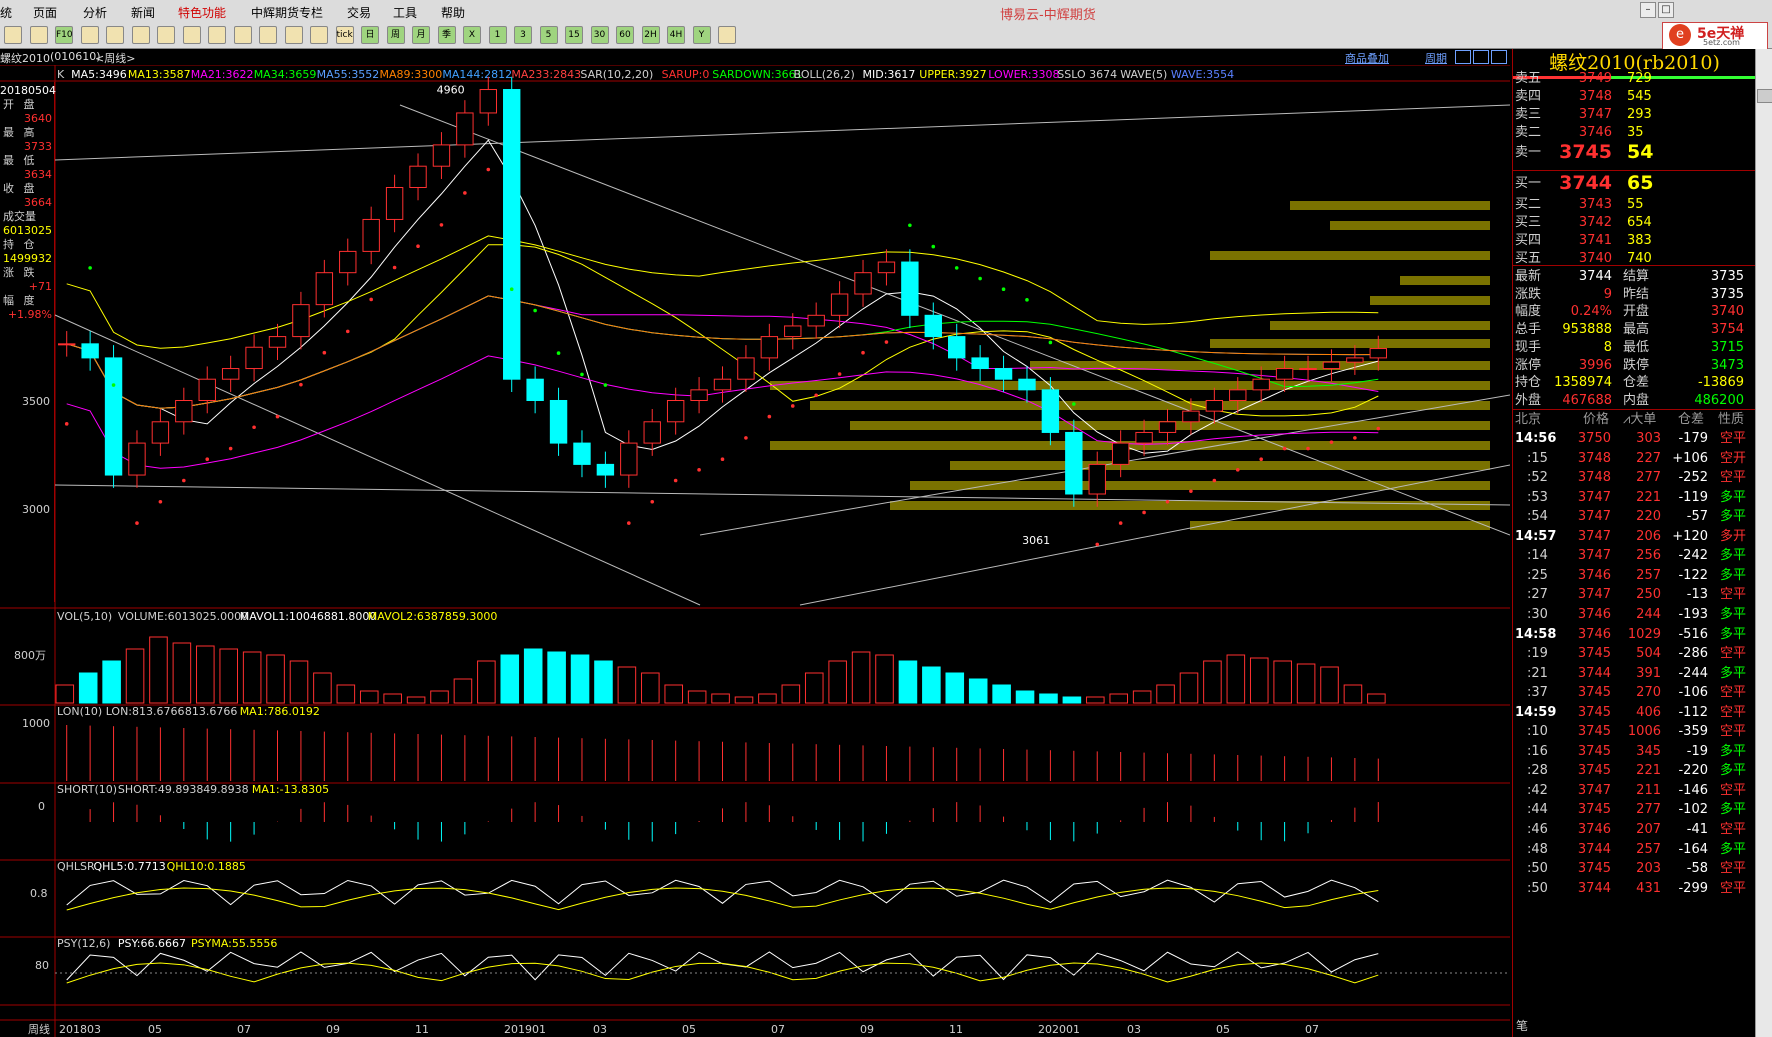  Describe the element at coordinates (20, 300) in the screenshot. I see `pct-label: 幅 度` at that location.